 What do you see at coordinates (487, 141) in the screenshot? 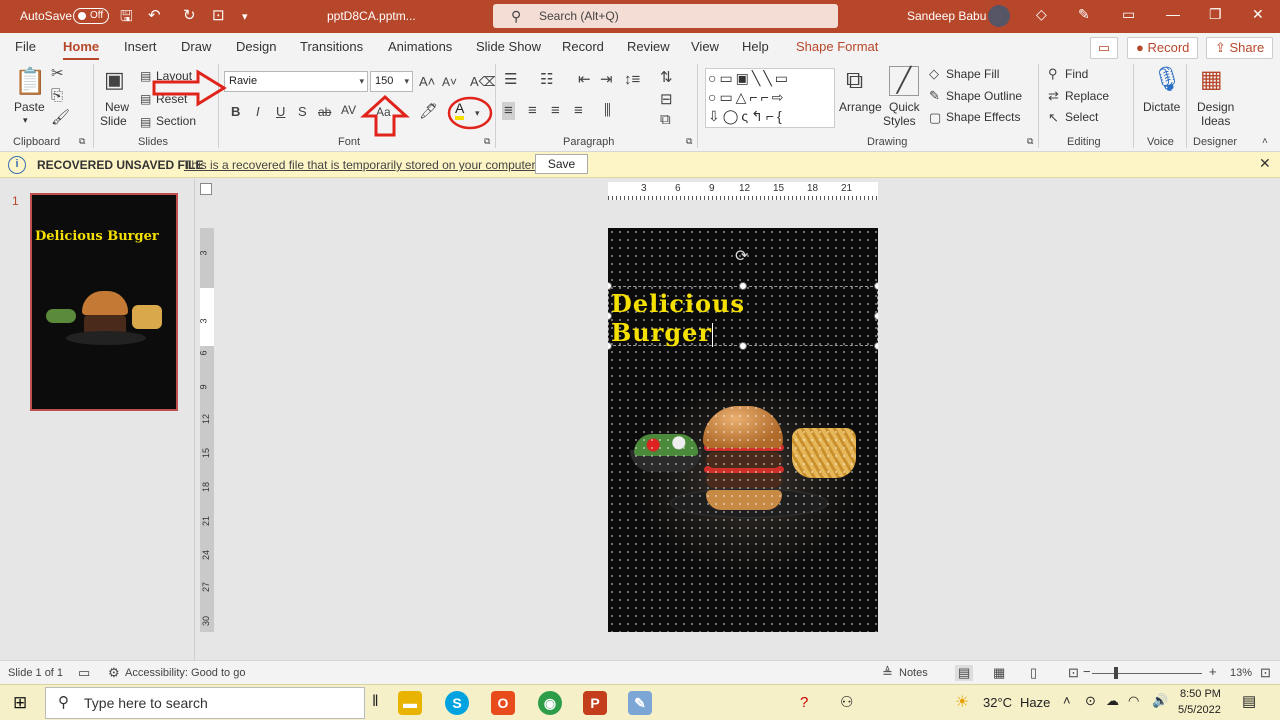
I see `font-launcher-icon: ⧉` at bounding box center [487, 141].